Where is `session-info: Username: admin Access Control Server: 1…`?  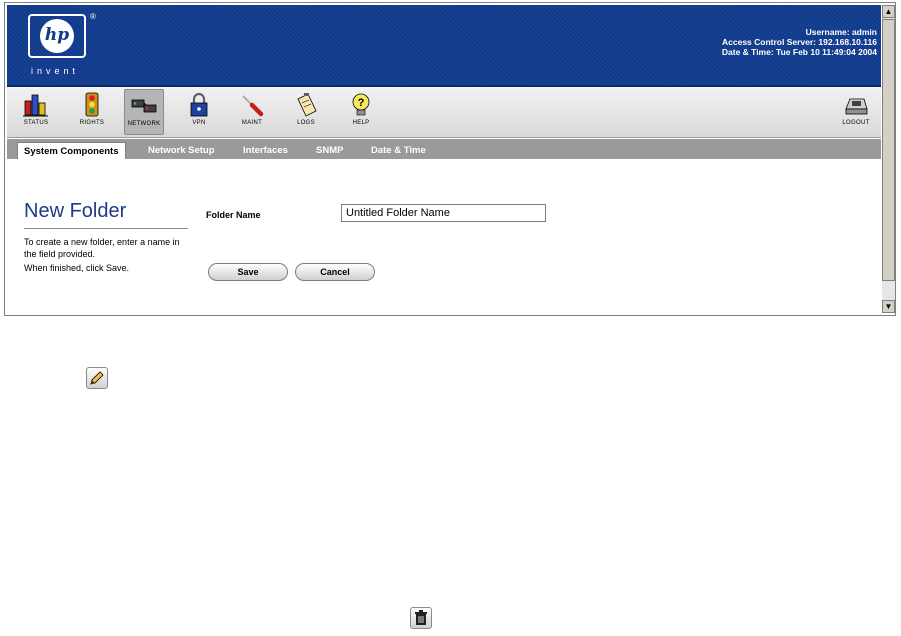
session-info: Username: admin Access Control Server: 1… is located at coordinates (799, 42).